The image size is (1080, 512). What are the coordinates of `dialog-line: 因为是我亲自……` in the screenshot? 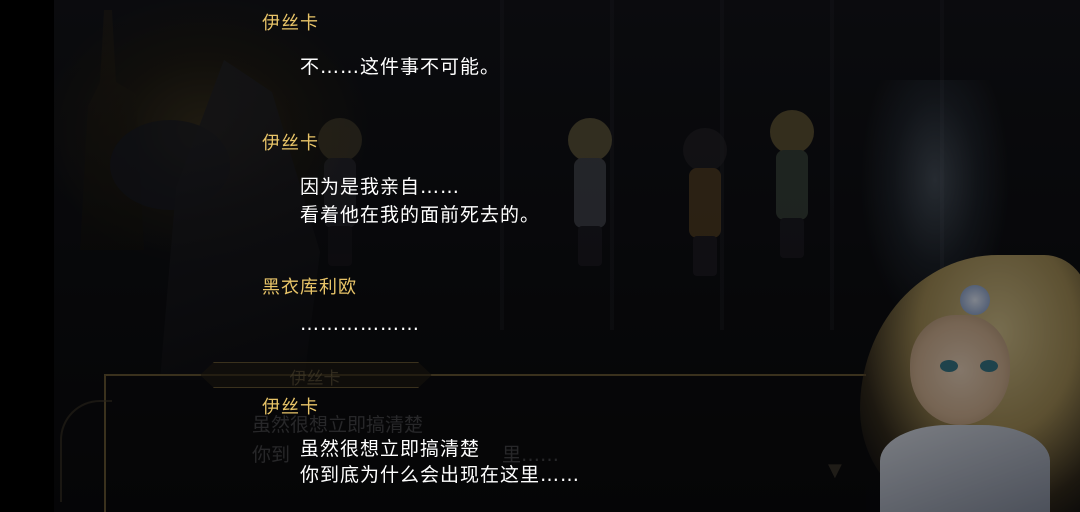 It's located at (380, 187).